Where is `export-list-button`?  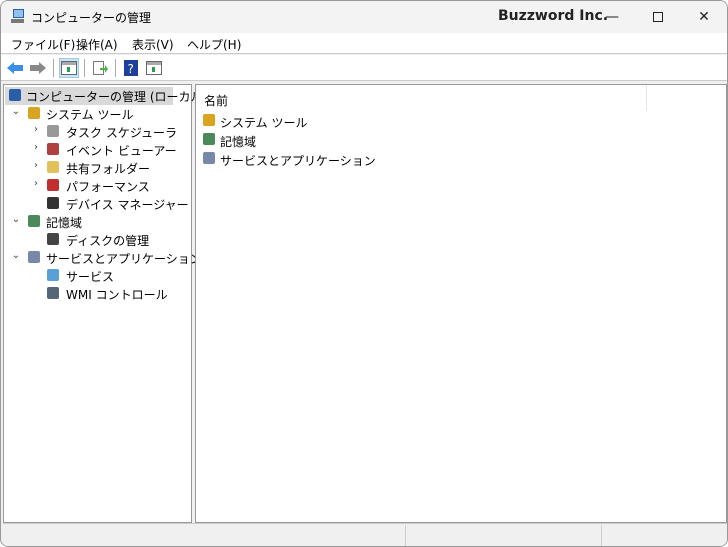 export-list-button is located at coordinates (100, 68).